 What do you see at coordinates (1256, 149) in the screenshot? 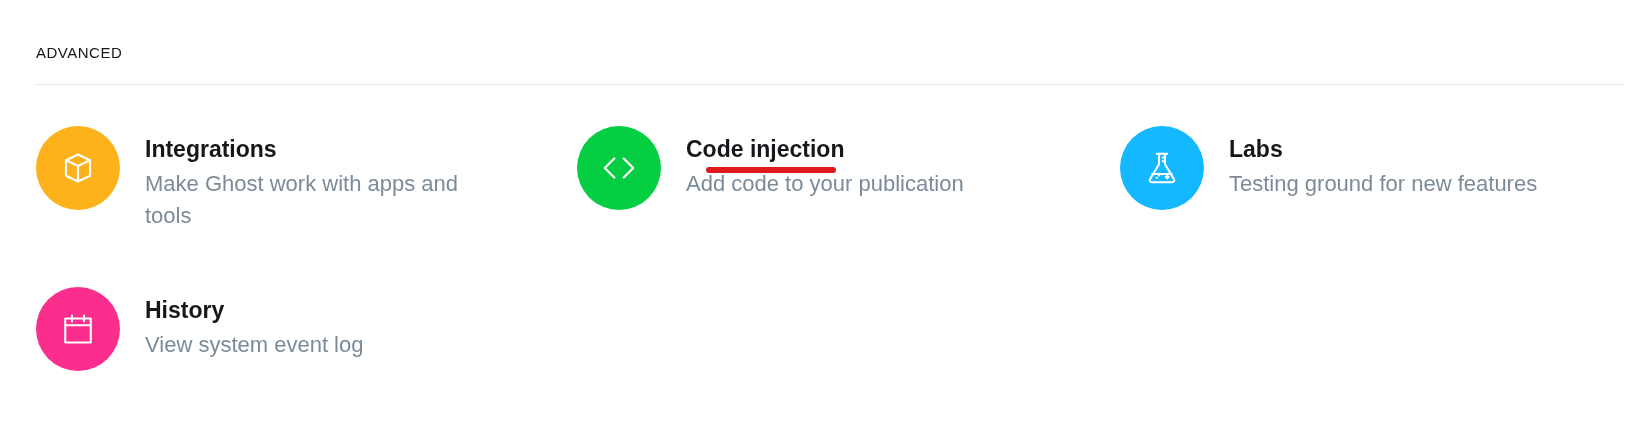
I see `item-title: Labs` at bounding box center [1256, 149].